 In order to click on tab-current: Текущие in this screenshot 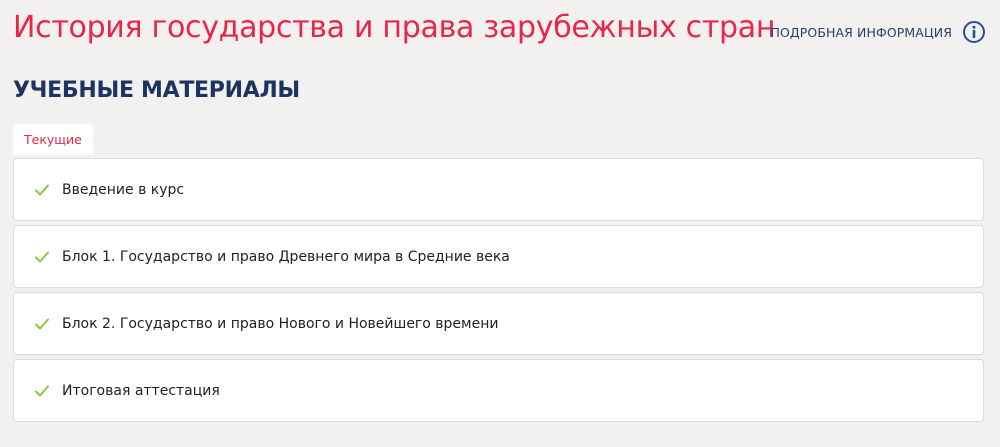, I will do `click(53, 139)`.